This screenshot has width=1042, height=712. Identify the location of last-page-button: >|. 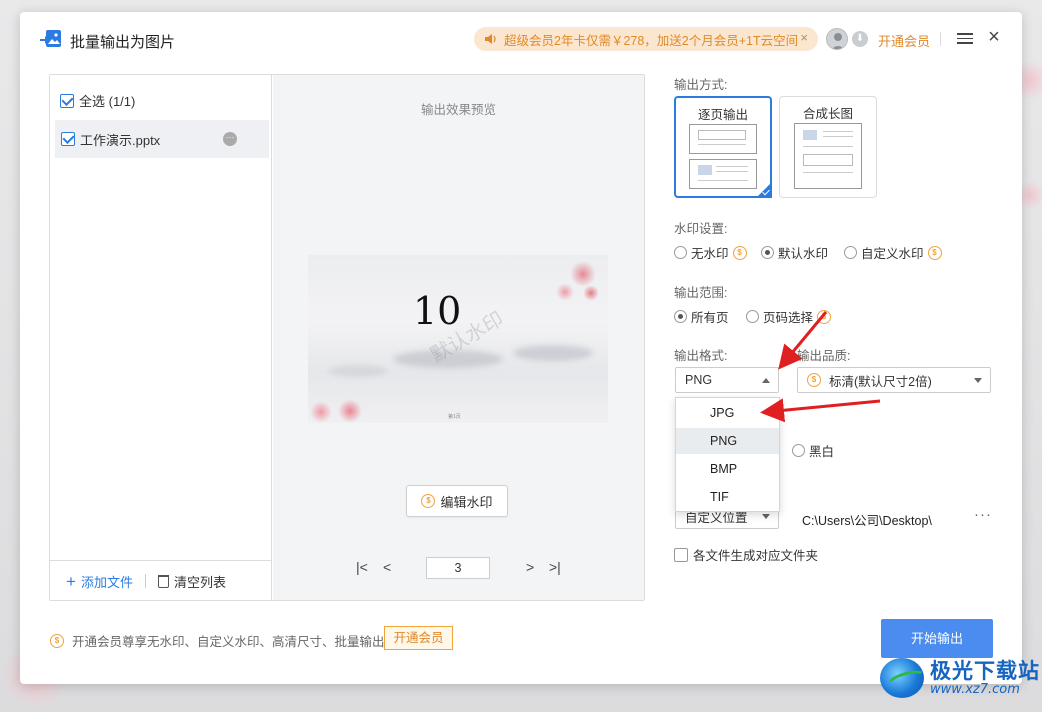
(555, 567).